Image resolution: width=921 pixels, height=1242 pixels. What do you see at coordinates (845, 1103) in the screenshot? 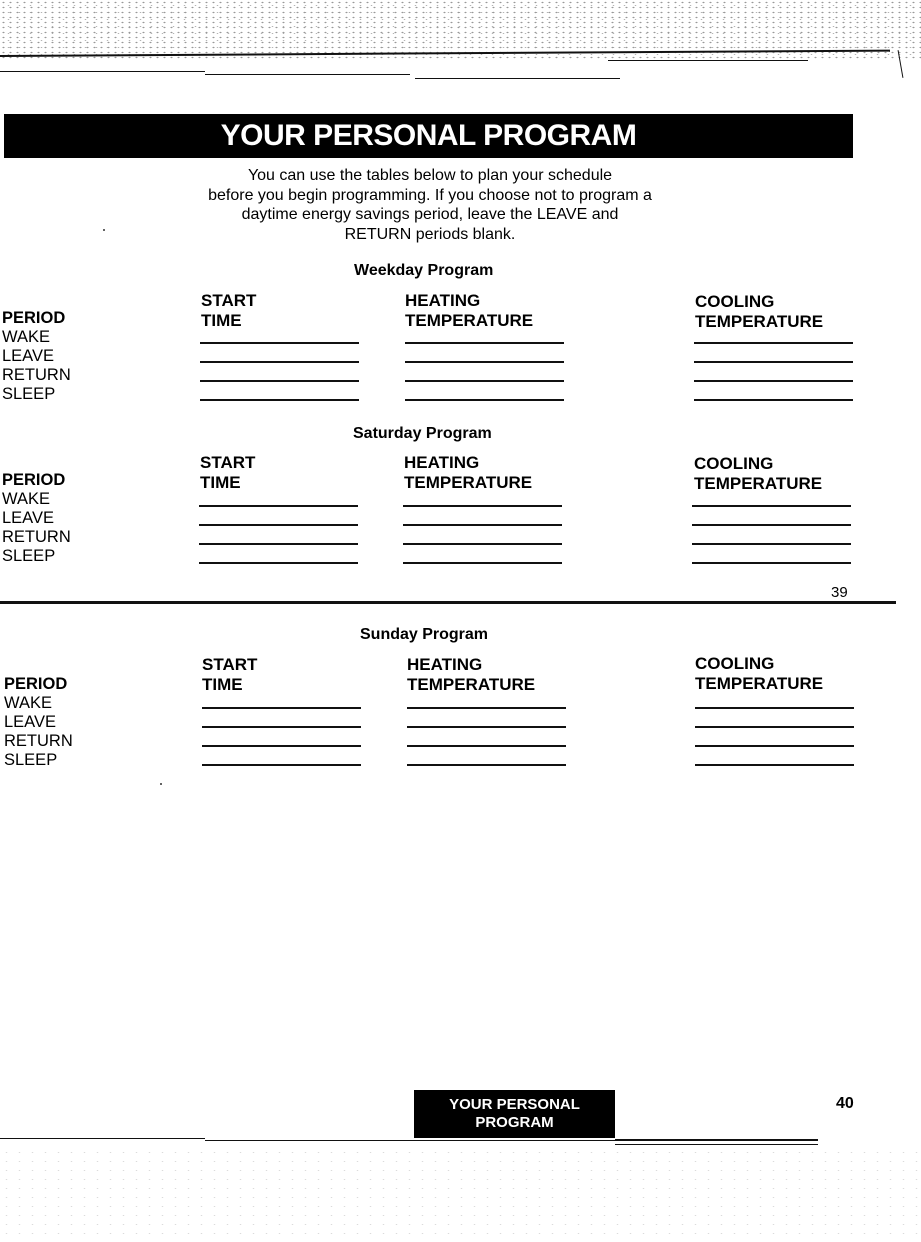
I see `page-number-40: 40` at bounding box center [845, 1103].